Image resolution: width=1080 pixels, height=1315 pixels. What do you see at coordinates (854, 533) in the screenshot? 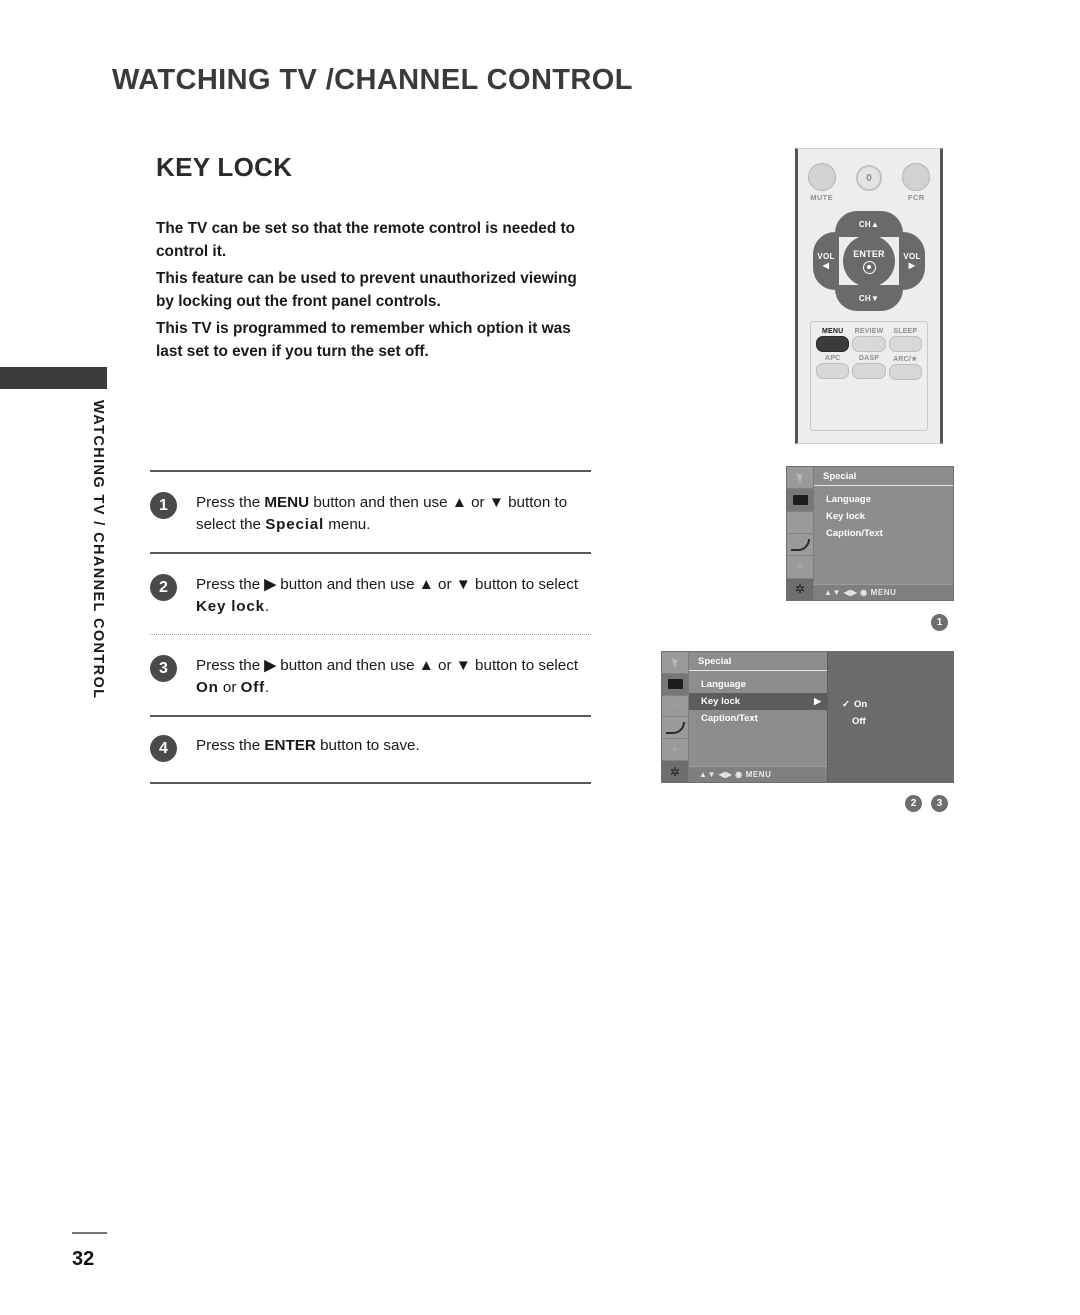
I see `osd-item-label: Caption/Text` at bounding box center [854, 533].